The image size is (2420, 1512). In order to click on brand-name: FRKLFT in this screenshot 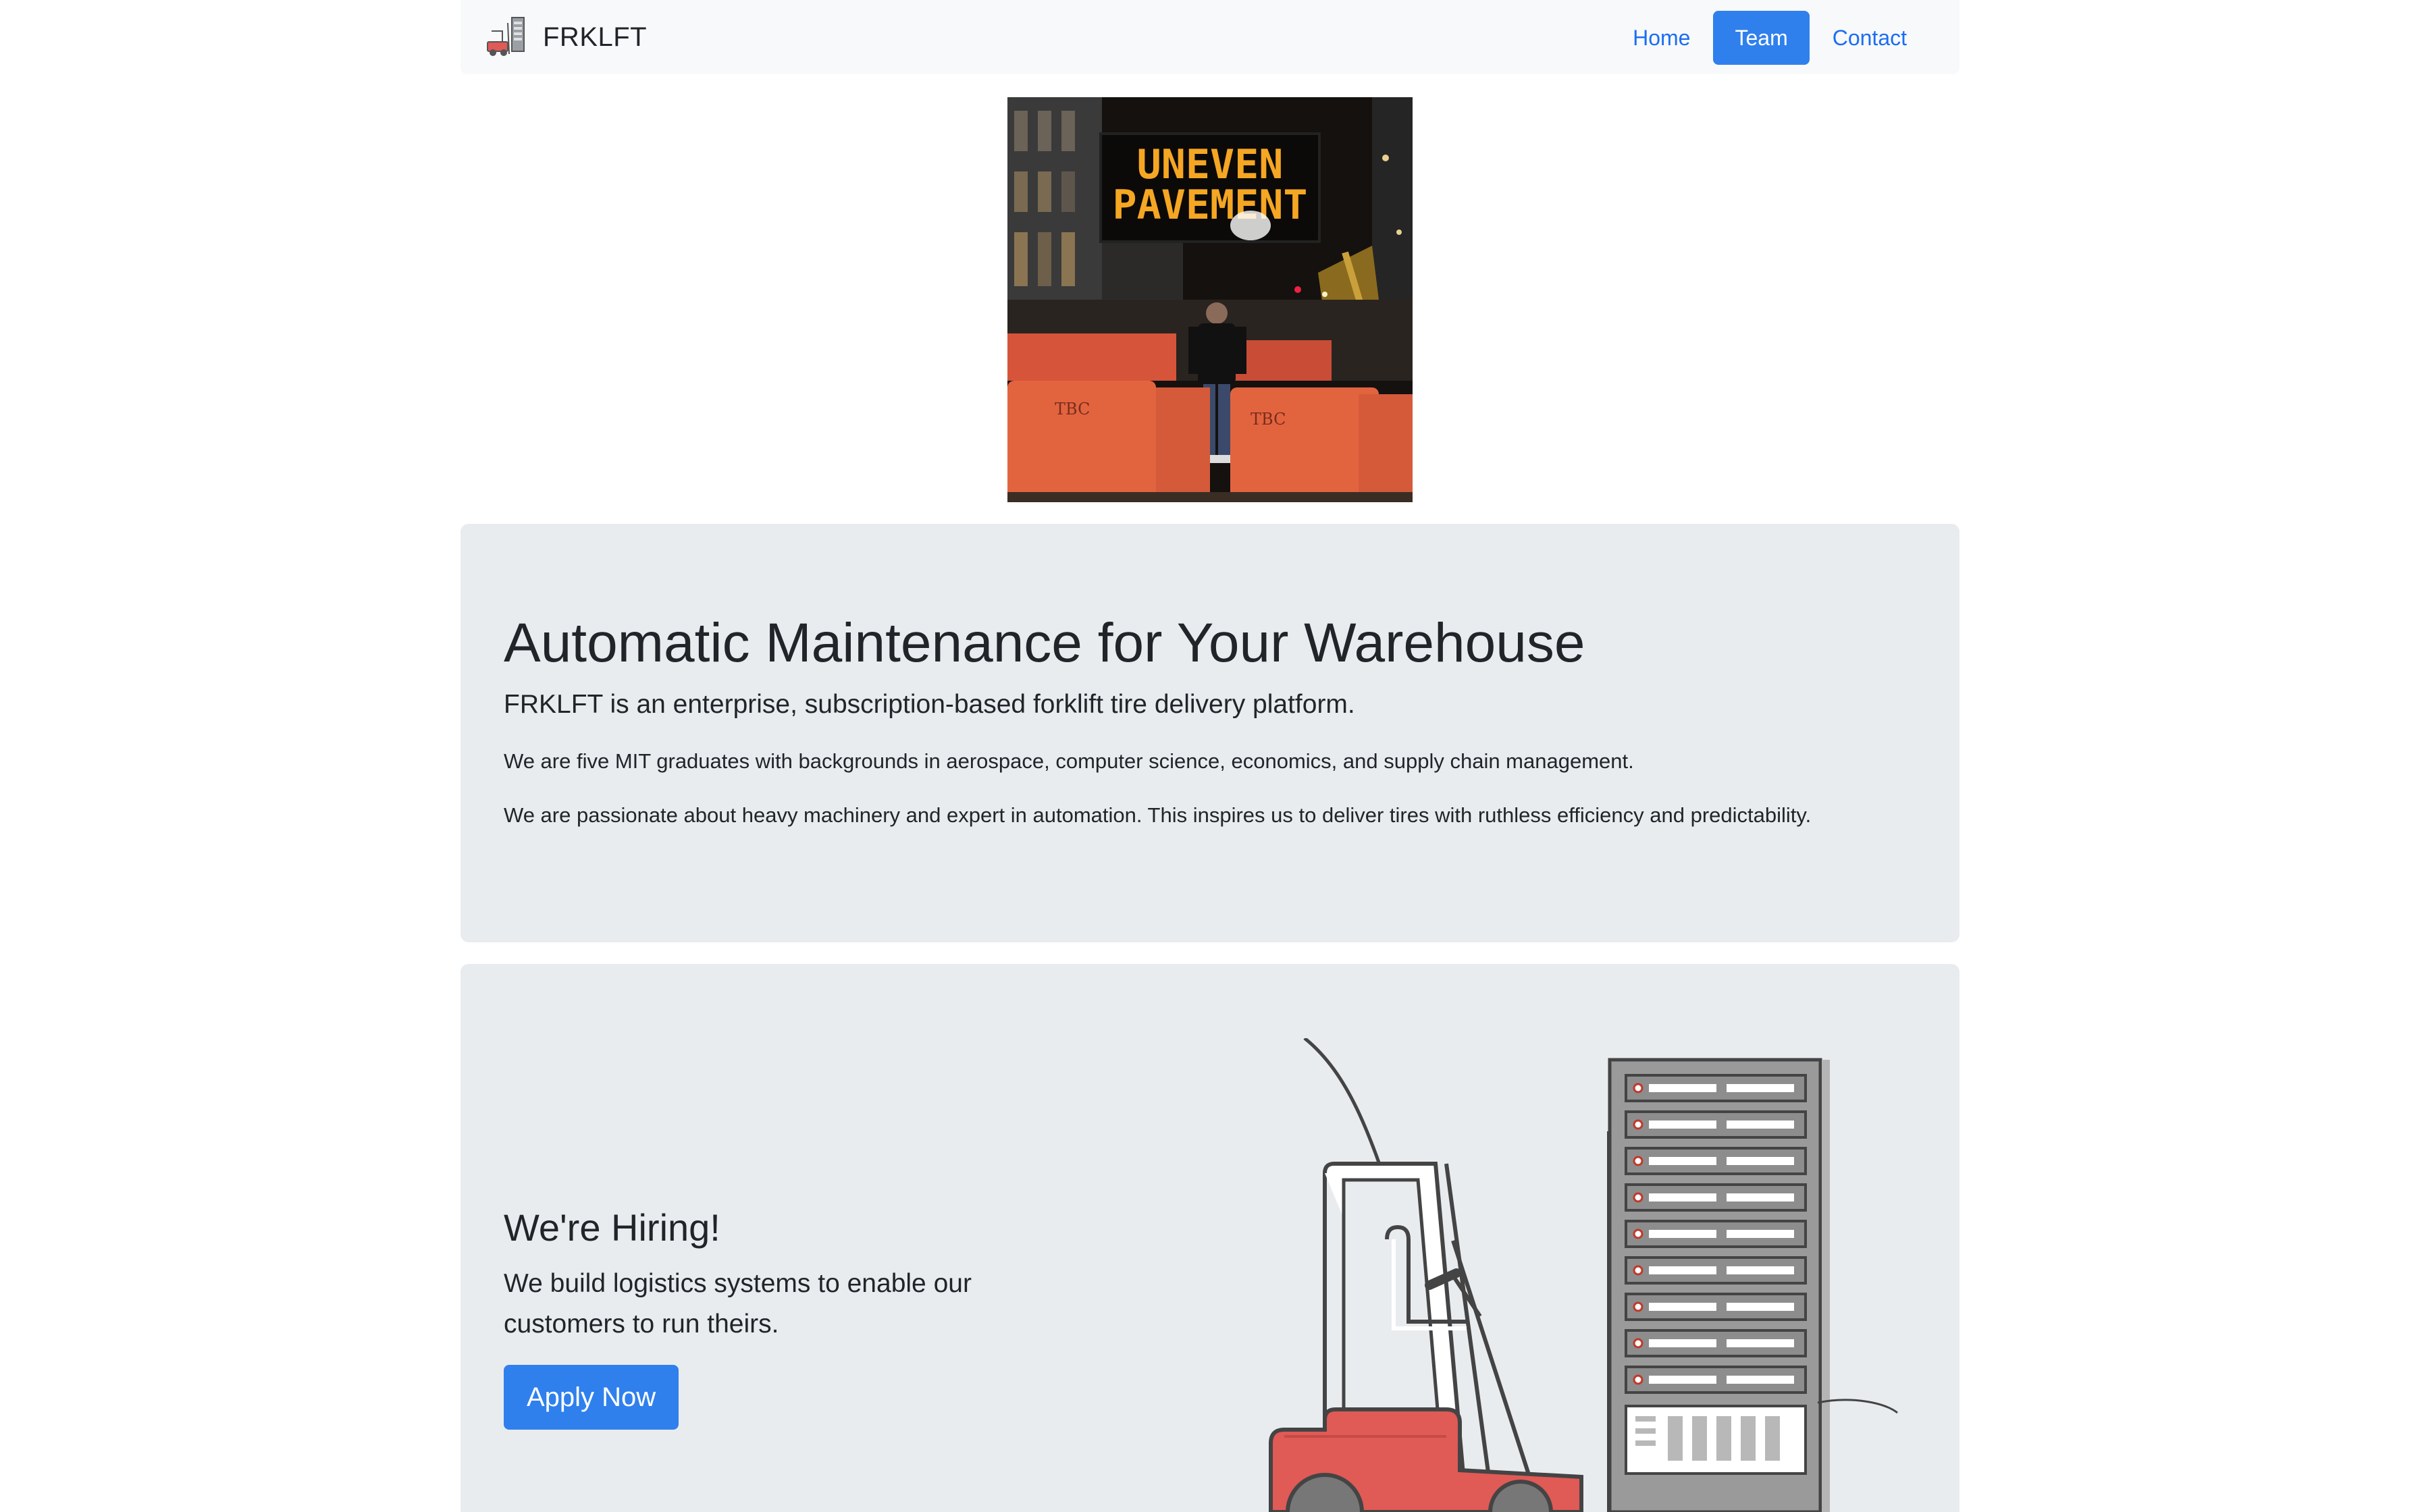, I will do `click(595, 37)`.